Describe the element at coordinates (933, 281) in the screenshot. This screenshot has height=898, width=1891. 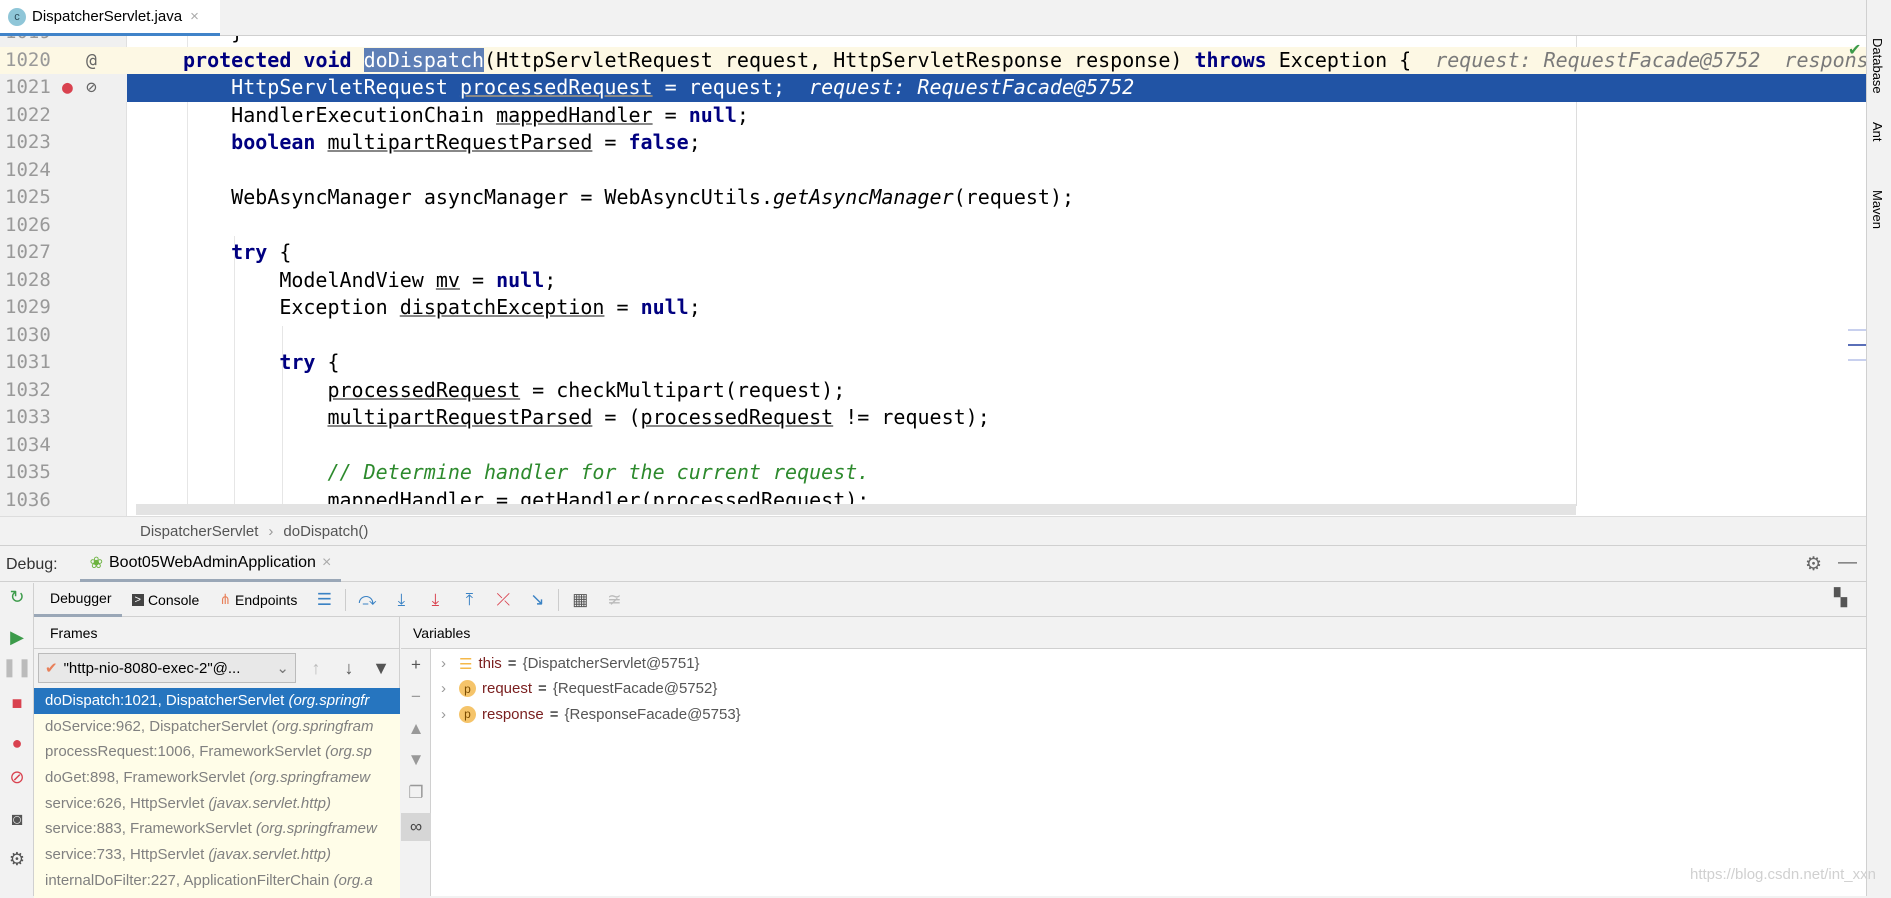
I see `code-line: 1028 ModelAndView mv = null;` at that location.